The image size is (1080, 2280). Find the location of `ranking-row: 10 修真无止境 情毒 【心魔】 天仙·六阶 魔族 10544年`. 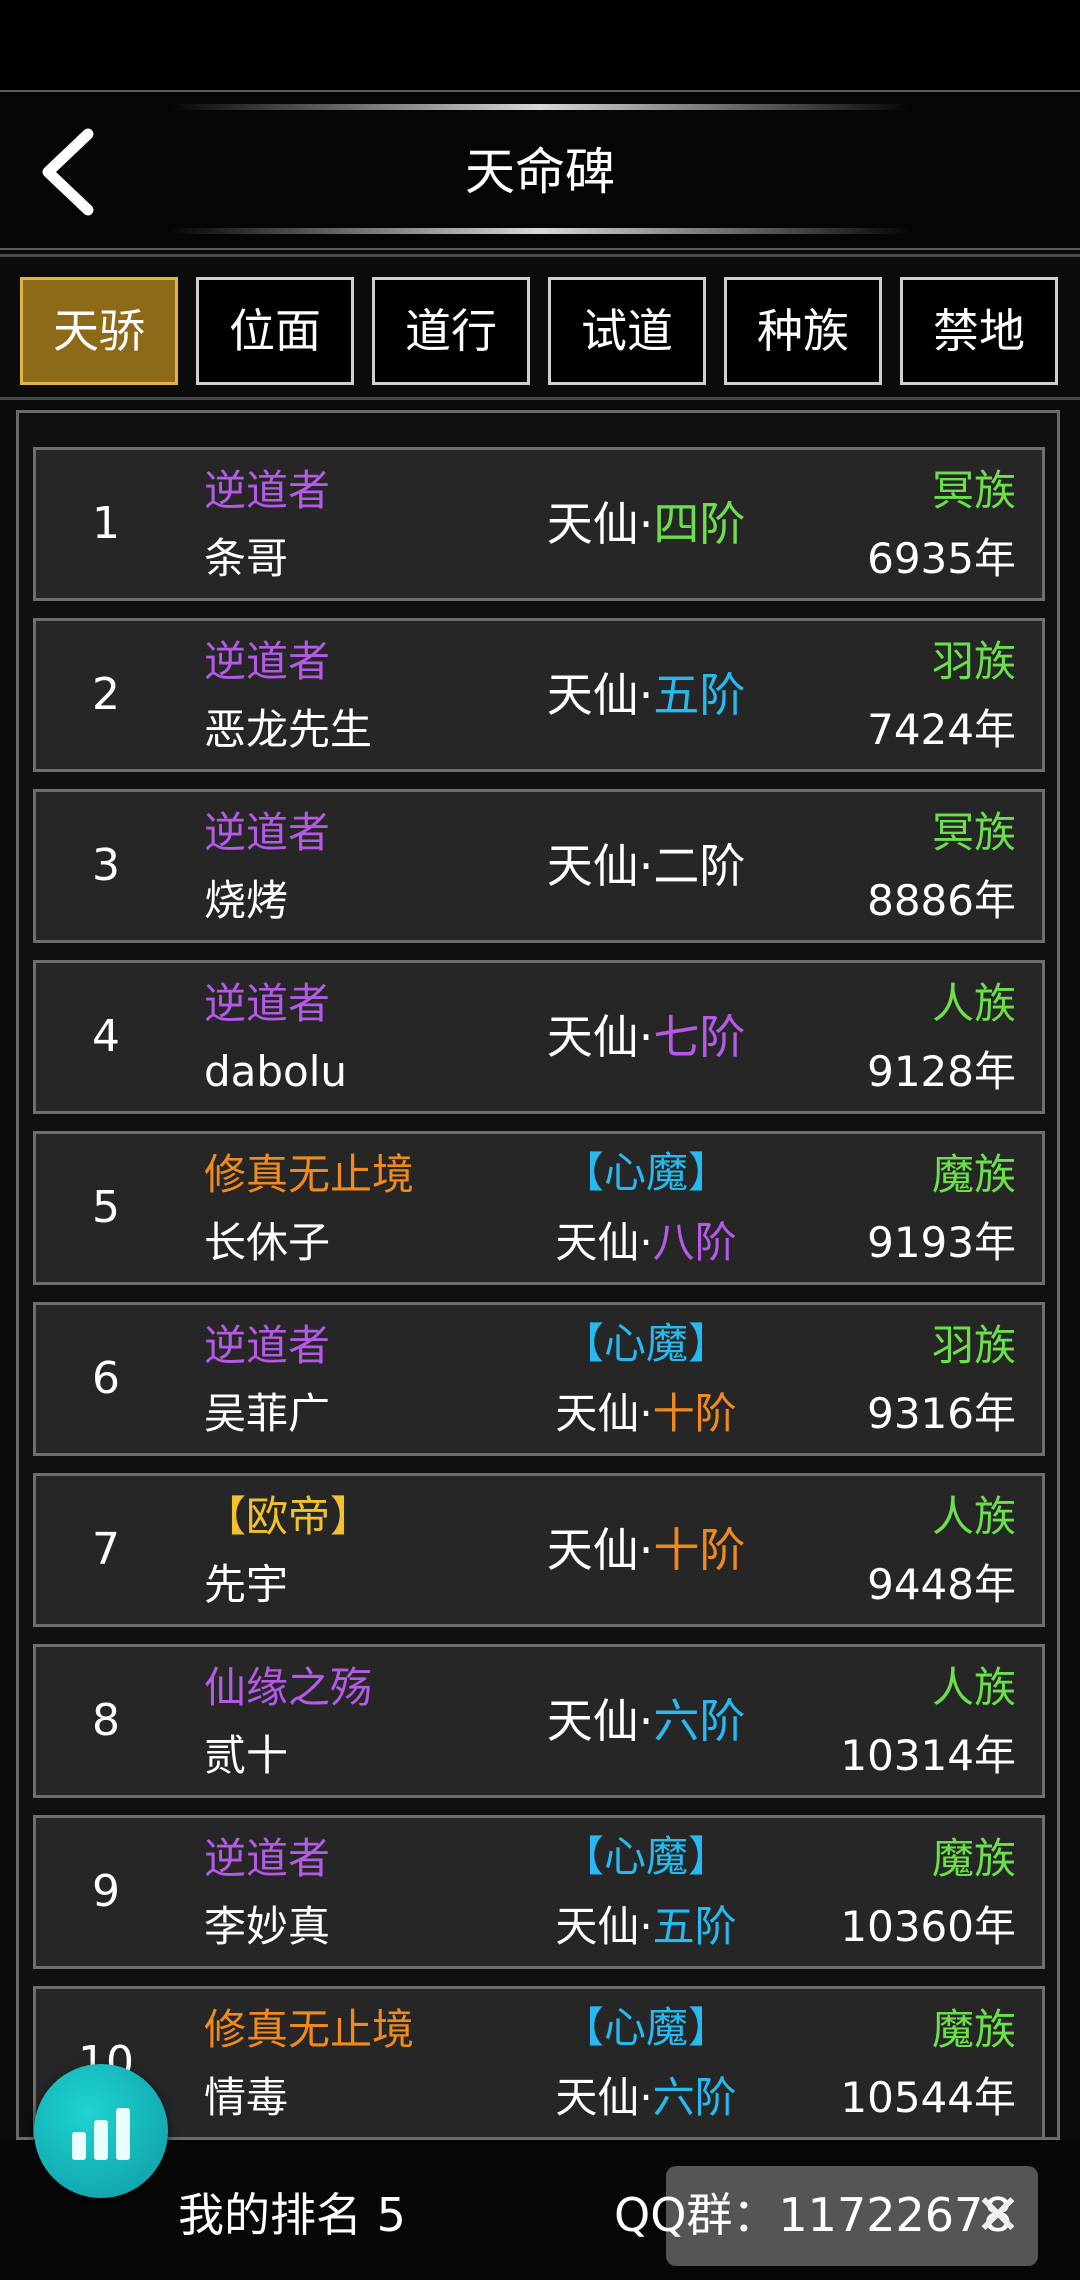

ranking-row: 10 修真无止境 情毒 【心魔】 天仙·六阶 魔族 10544年 is located at coordinates (539, 2061).